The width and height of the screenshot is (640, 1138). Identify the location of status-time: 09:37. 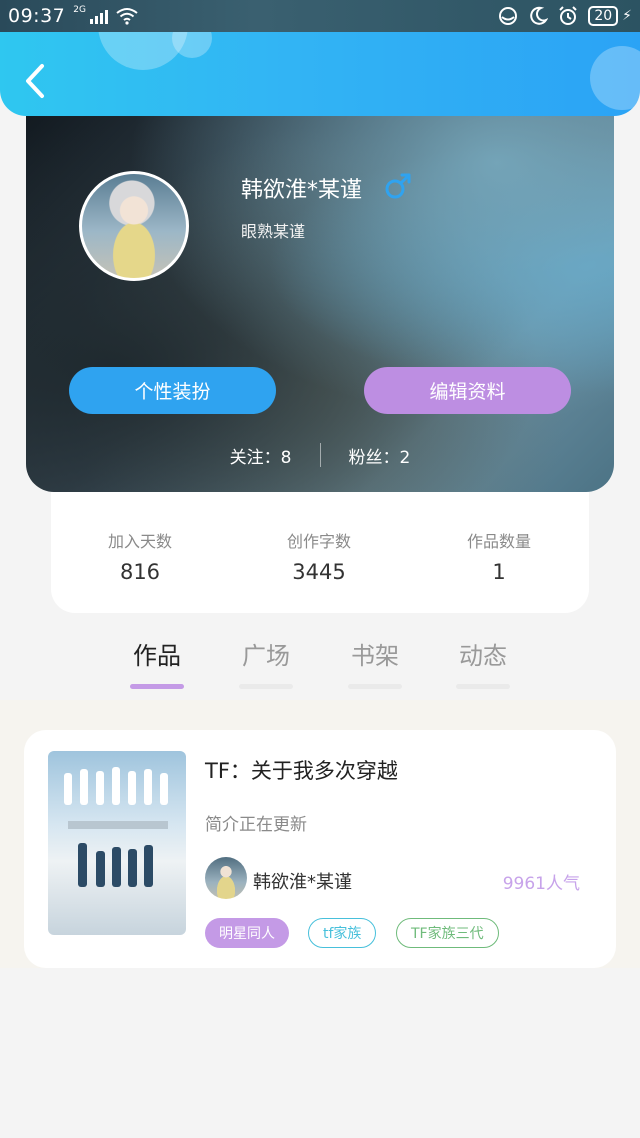
(37, 16).